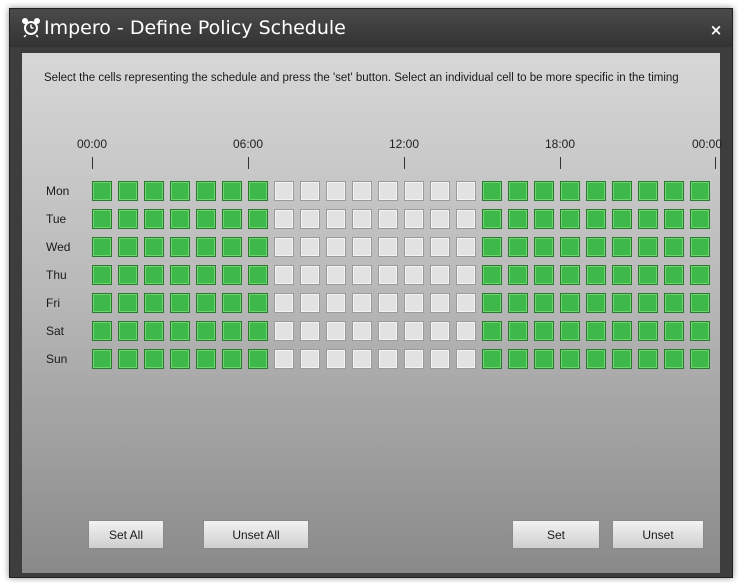 This screenshot has height=583, width=738. I want to click on set-button: Set, so click(556, 534).